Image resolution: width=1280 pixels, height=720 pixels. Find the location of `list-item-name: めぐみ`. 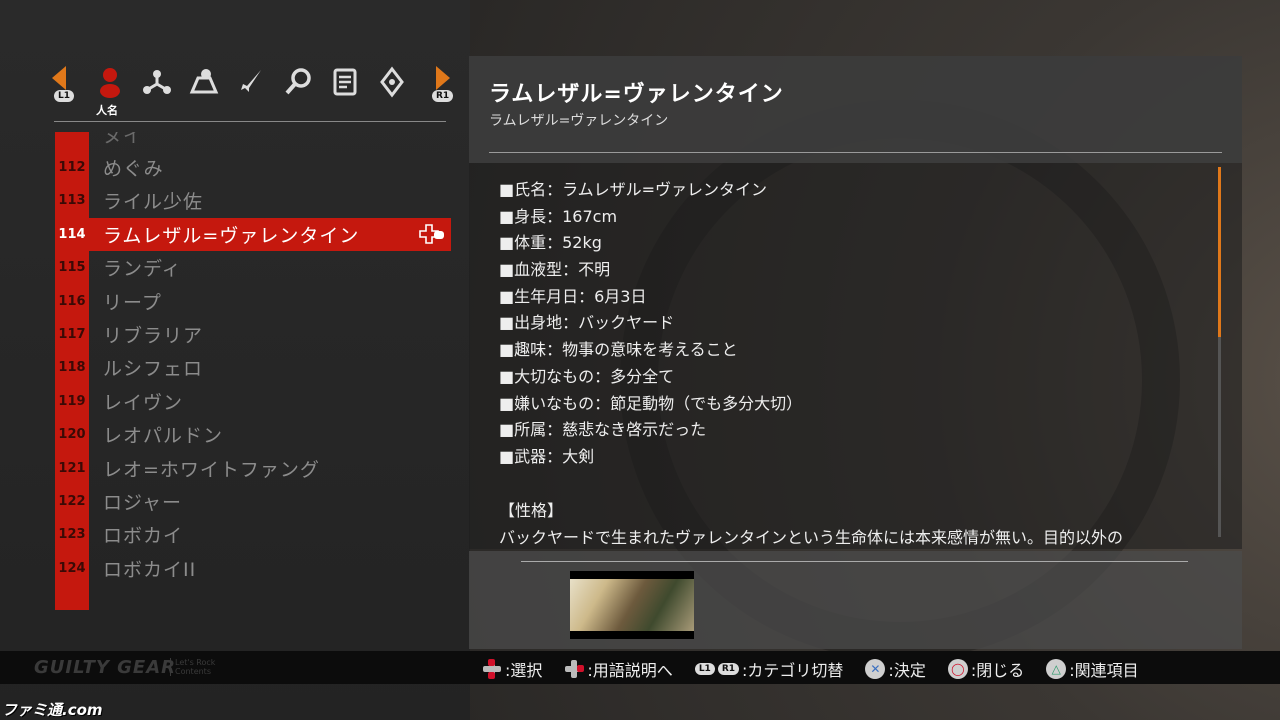

list-item-name: めぐみ is located at coordinates (133, 169).